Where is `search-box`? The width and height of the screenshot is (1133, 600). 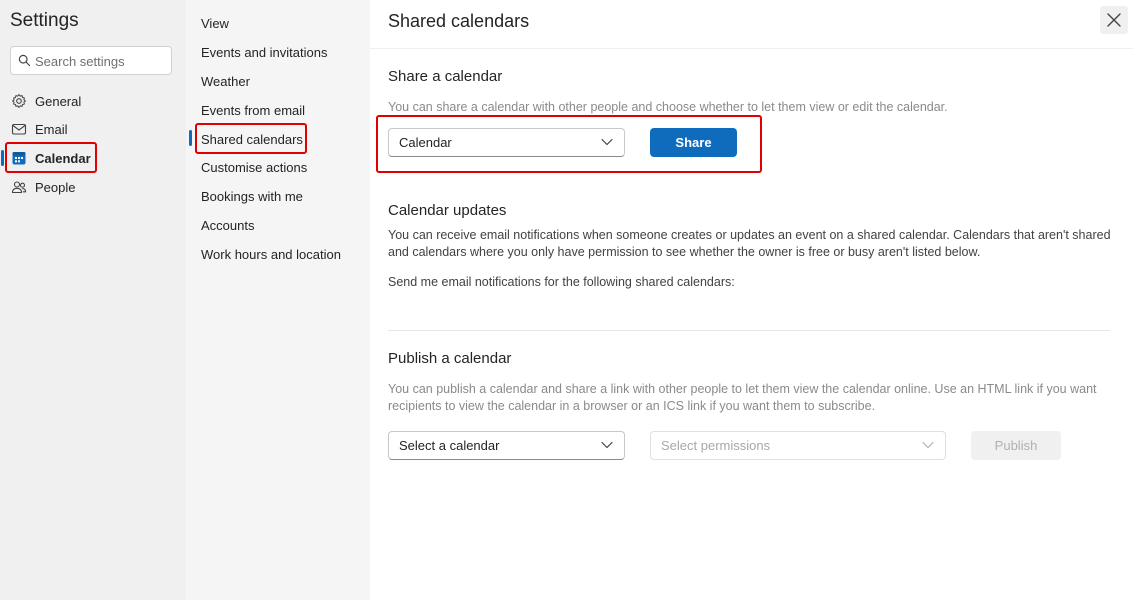
search-box is located at coordinates (91, 60).